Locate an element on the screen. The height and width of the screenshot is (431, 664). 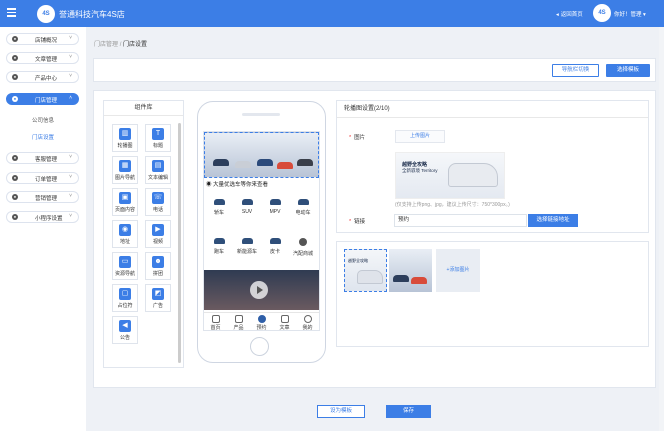
image-nav-icon: ▦ is located at coordinates (125, 166).